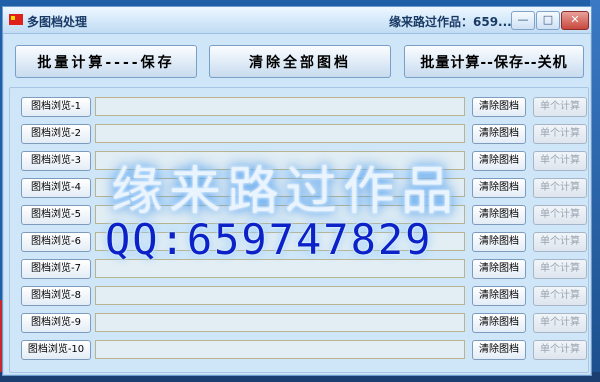 This screenshot has height=382, width=600. Describe the element at coordinates (56, 242) in the screenshot. I see `browse-file-button: 图档浏览-6` at that location.